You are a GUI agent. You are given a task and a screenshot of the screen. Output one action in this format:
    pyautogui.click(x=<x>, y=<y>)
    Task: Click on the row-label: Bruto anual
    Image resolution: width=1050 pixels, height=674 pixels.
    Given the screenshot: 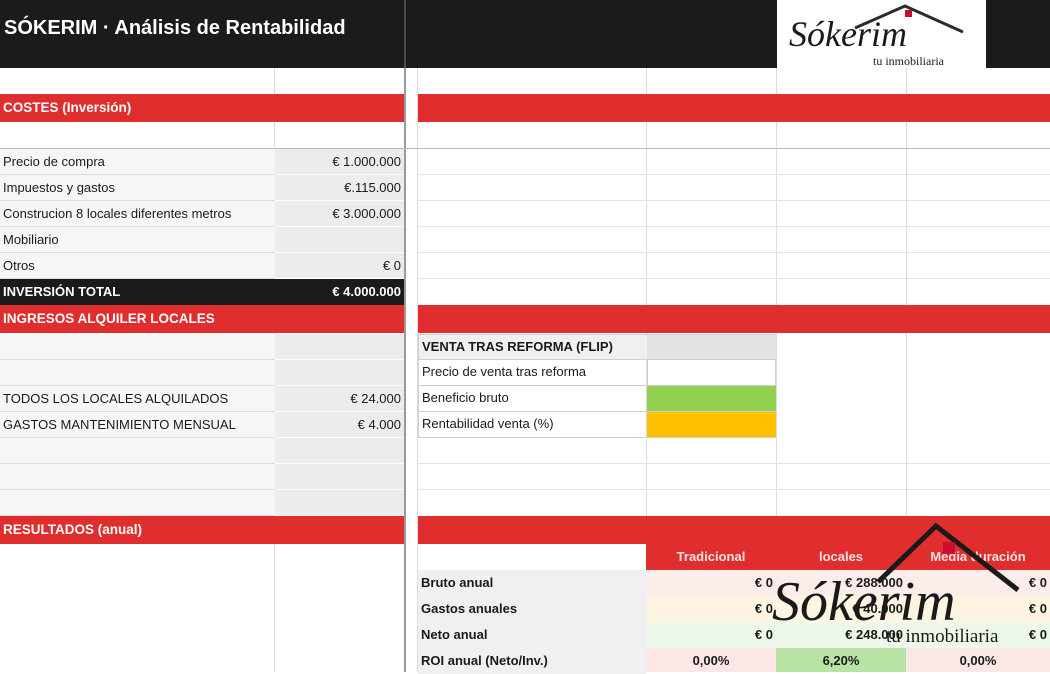 What is the action you would take?
    pyautogui.click(x=532, y=583)
    